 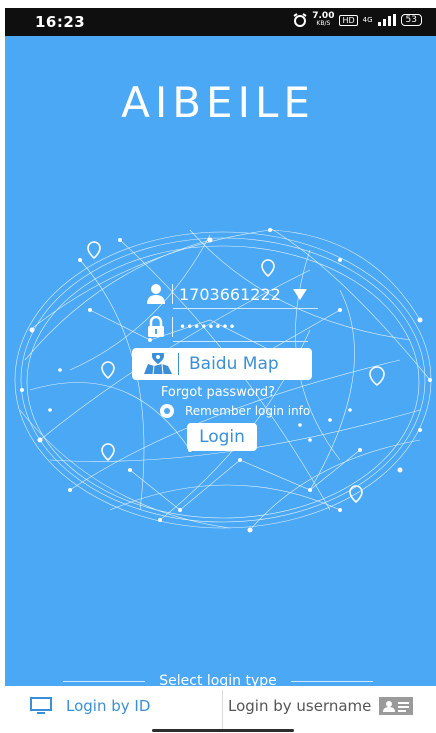 I want to click on account-field: 1703661222, so click(x=232, y=295).